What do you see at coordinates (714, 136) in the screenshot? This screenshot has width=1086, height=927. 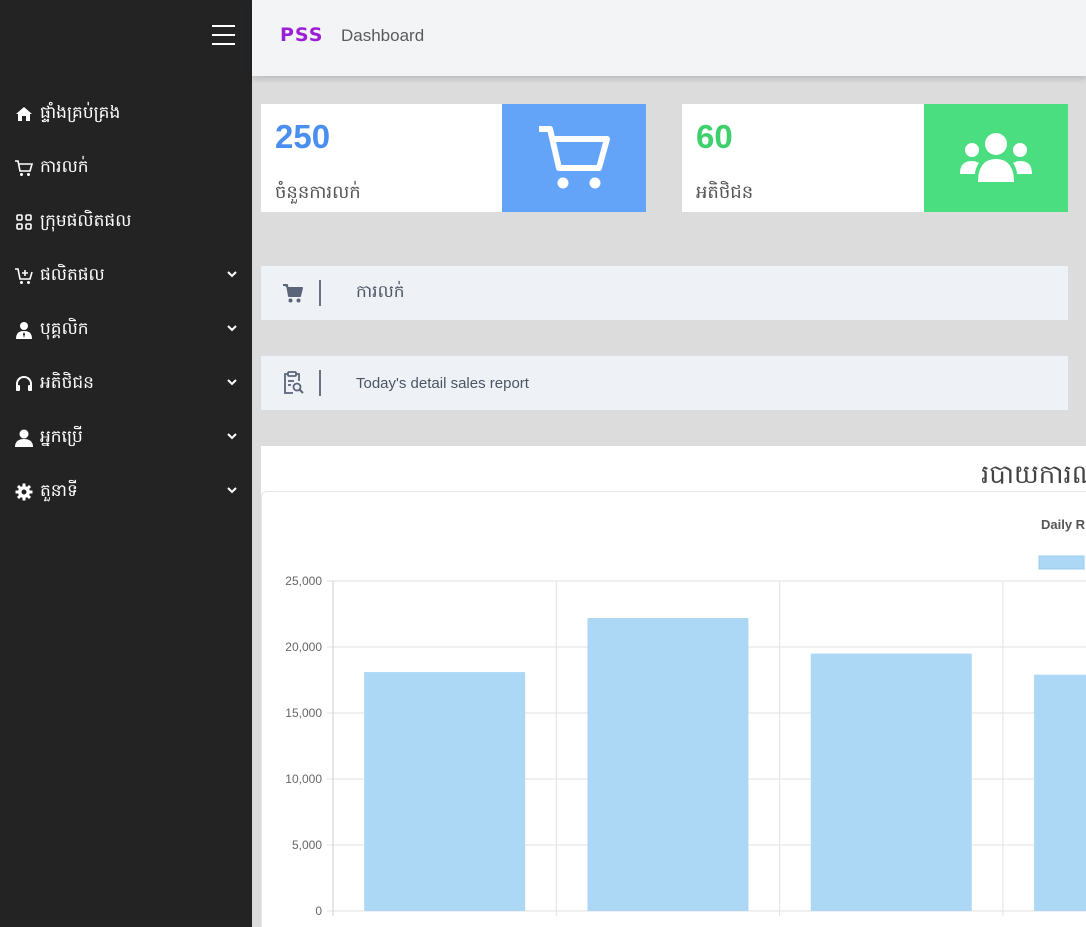 I see `stat-value: 60` at bounding box center [714, 136].